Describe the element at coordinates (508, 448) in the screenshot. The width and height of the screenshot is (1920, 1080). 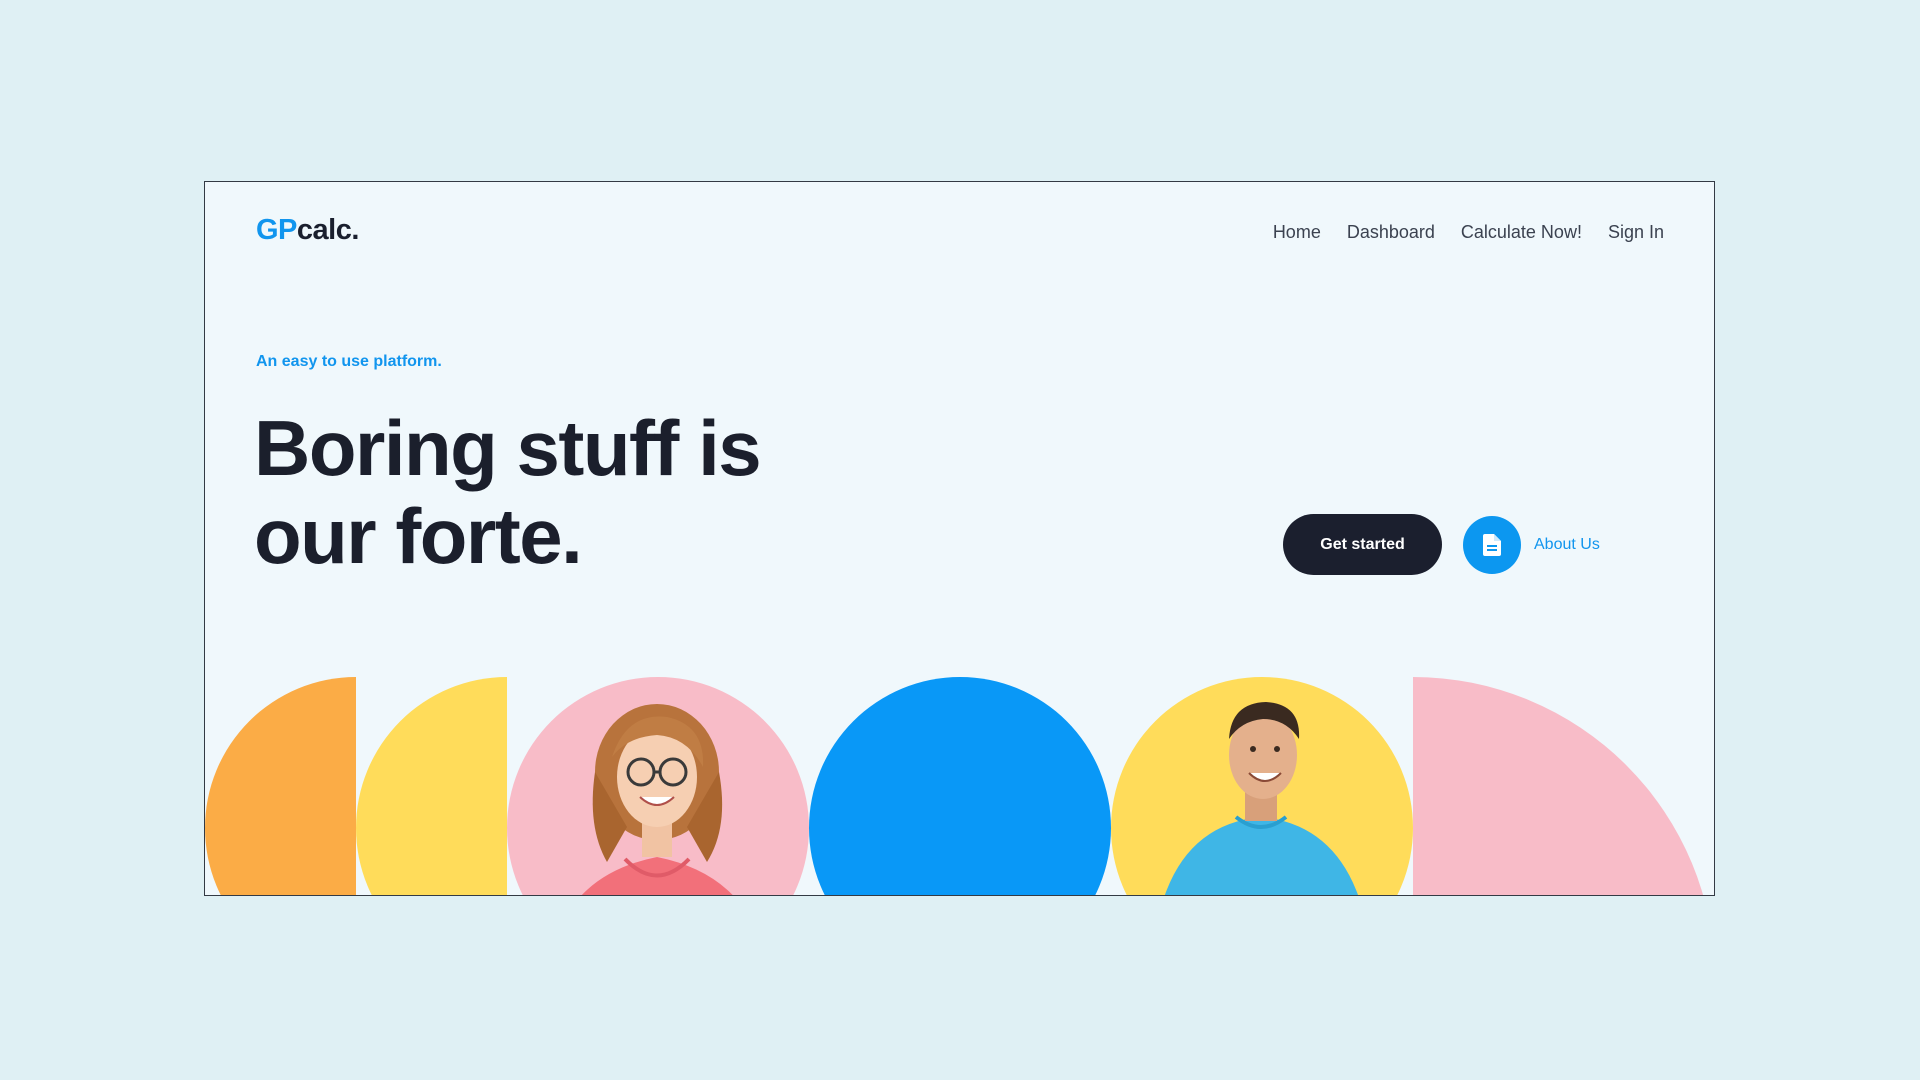
I see `hero-headline-line1: Boring stuff is` at that location.